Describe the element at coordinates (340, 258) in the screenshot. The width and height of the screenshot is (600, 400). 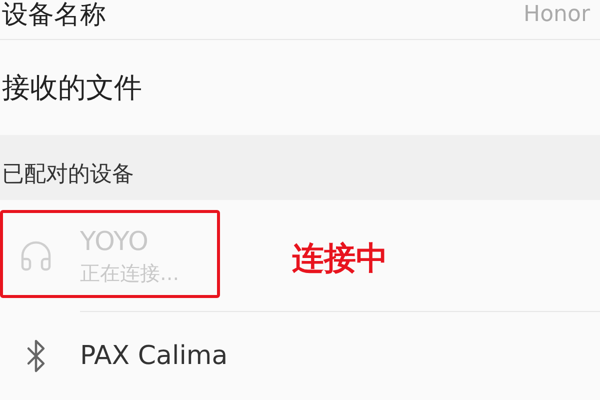
I see `annotation-label: 连接中` at that location.